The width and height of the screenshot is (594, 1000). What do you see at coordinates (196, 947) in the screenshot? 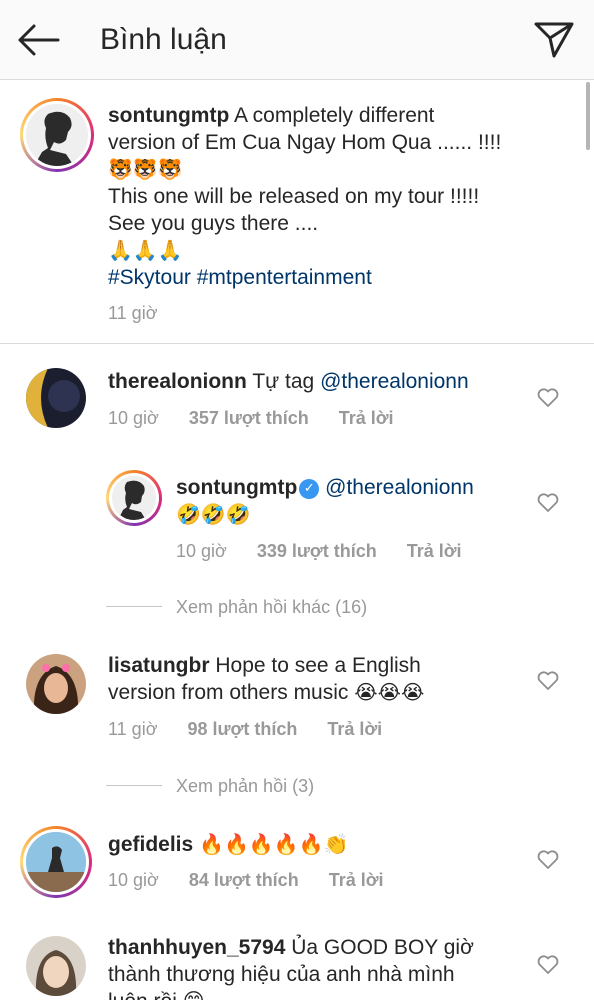
I see `comment-username: thanhhuyen_5794` at bounding box center [196, 947].